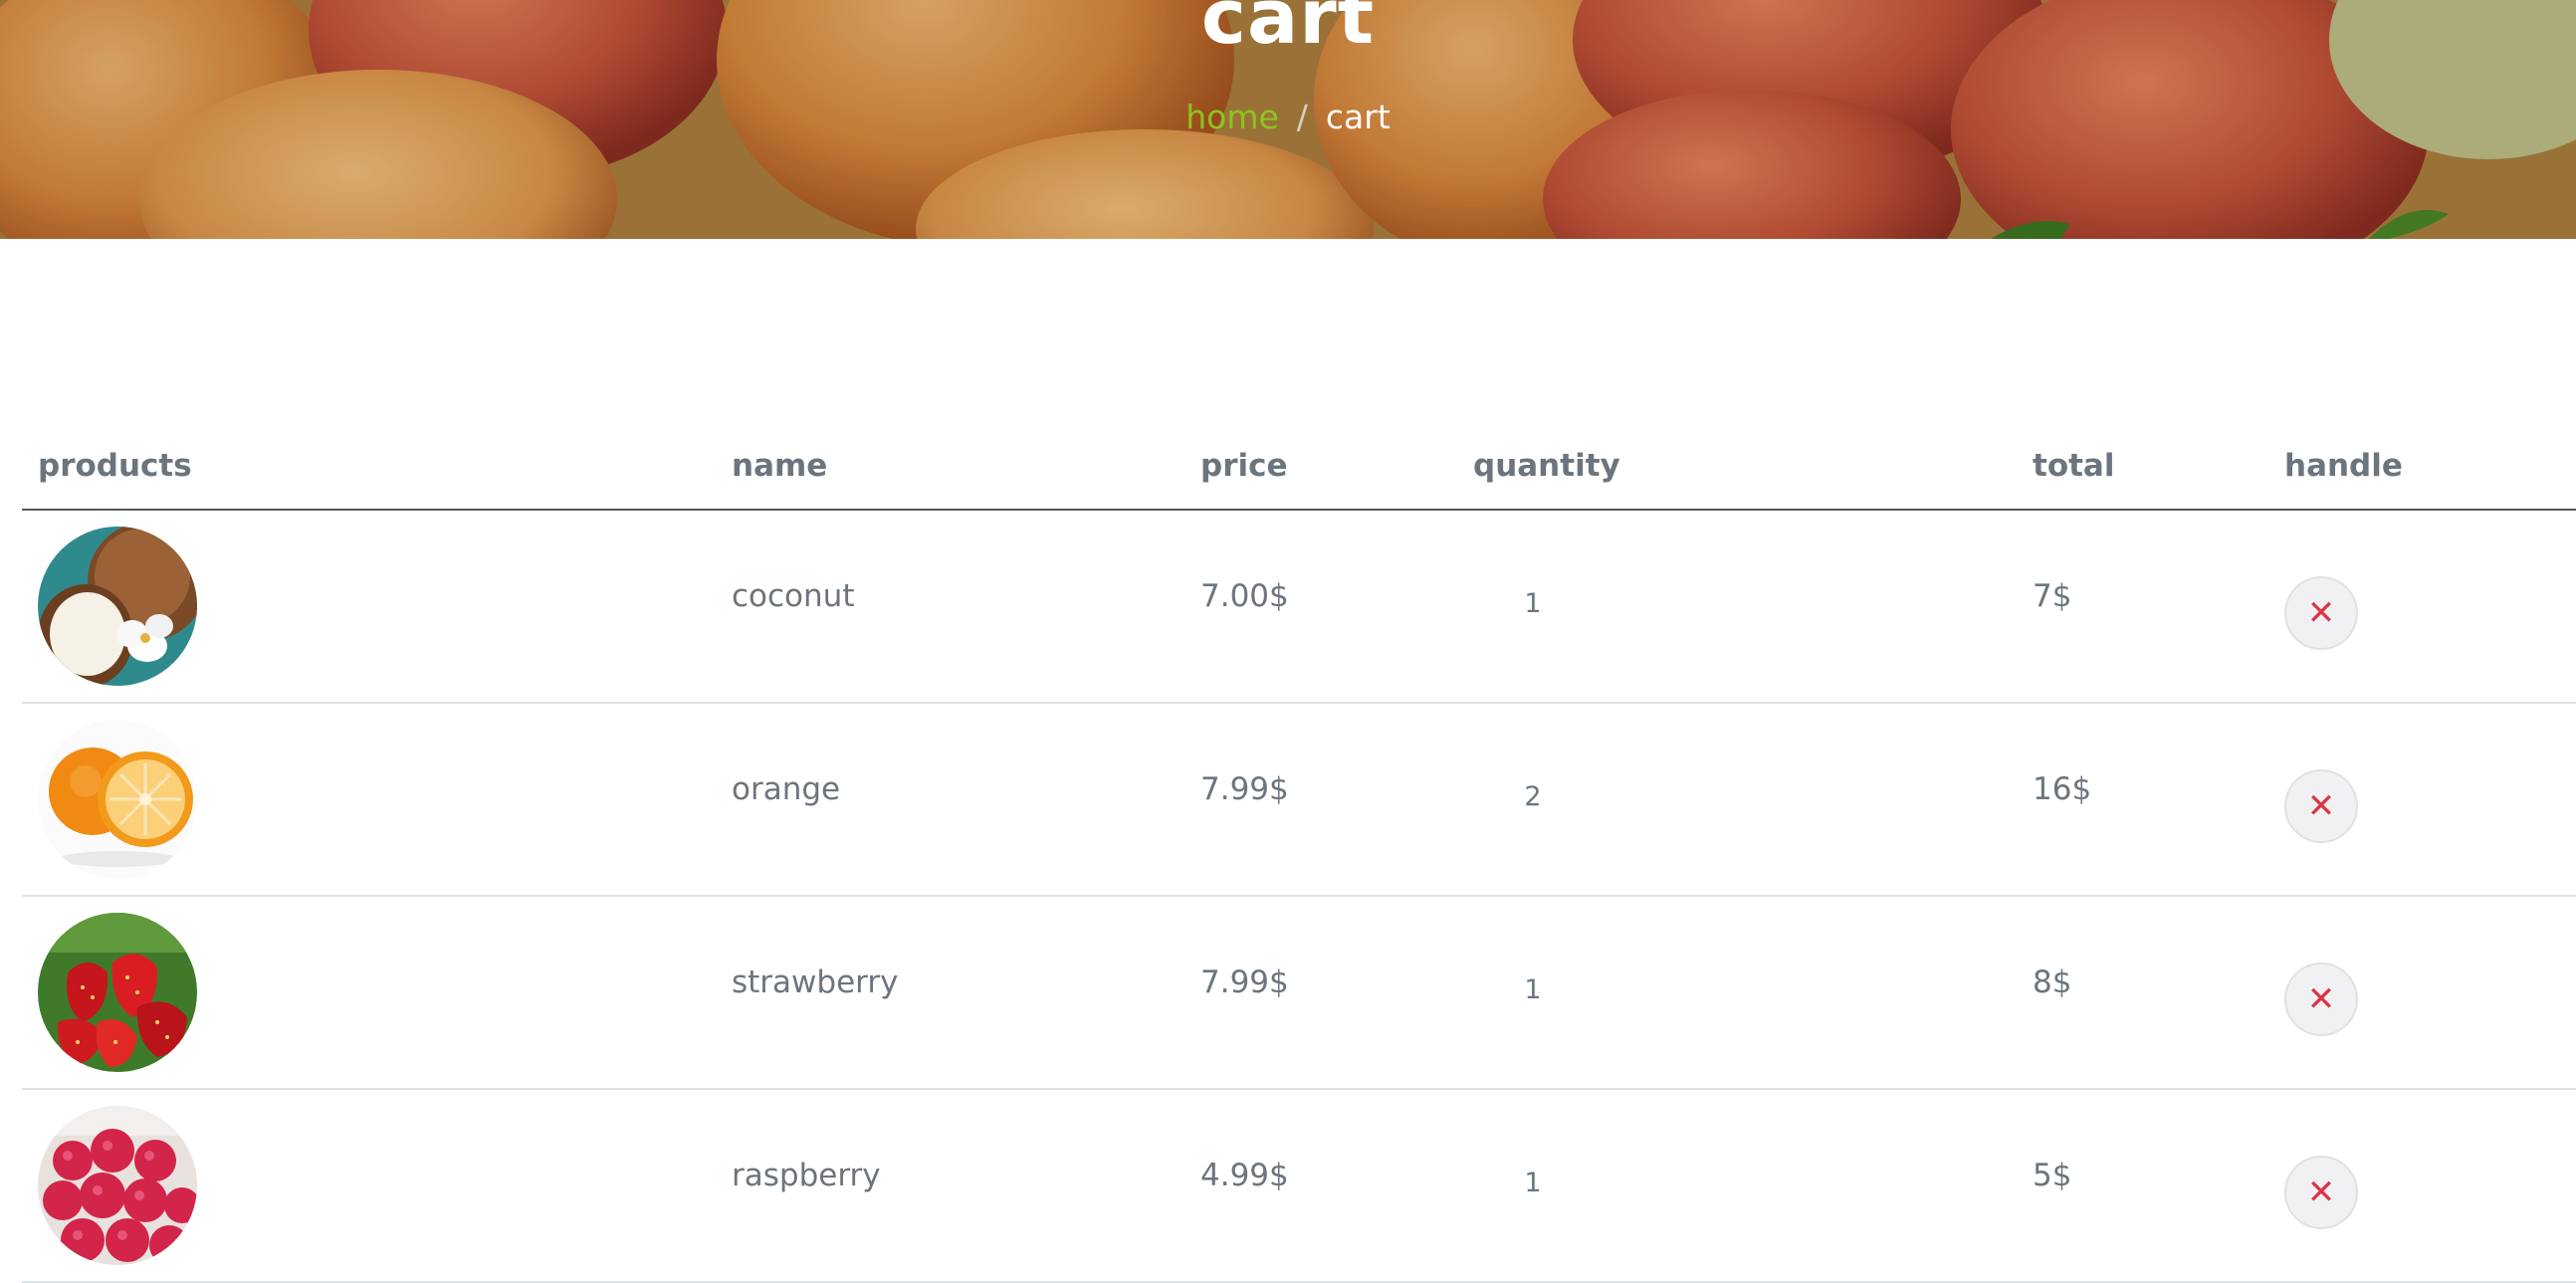 The image size is (2576, 1283). Describe the element at coordinates (1232, 117) in the screenshot. I see `breadcrumb-home-link: home` at that location.